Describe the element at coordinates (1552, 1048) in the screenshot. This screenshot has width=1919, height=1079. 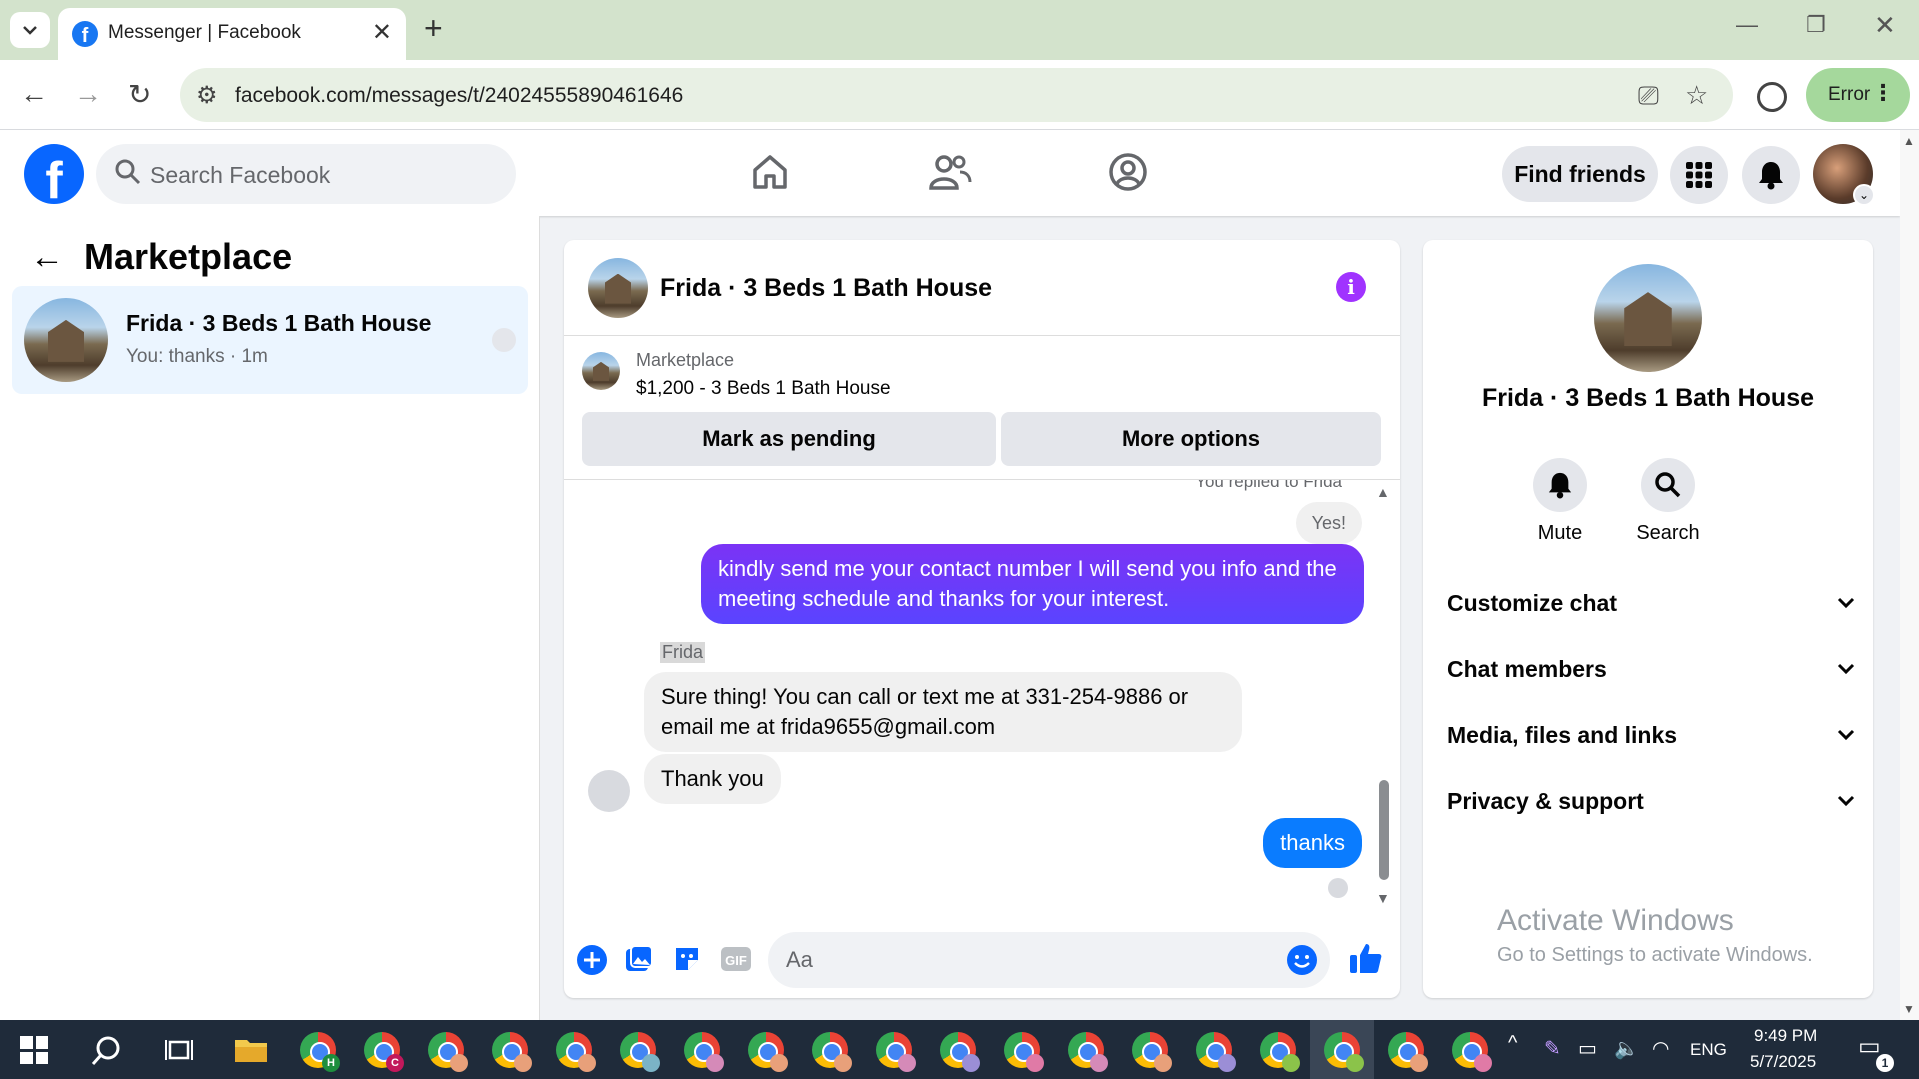
I see `pen-icon: ✎` at that location.